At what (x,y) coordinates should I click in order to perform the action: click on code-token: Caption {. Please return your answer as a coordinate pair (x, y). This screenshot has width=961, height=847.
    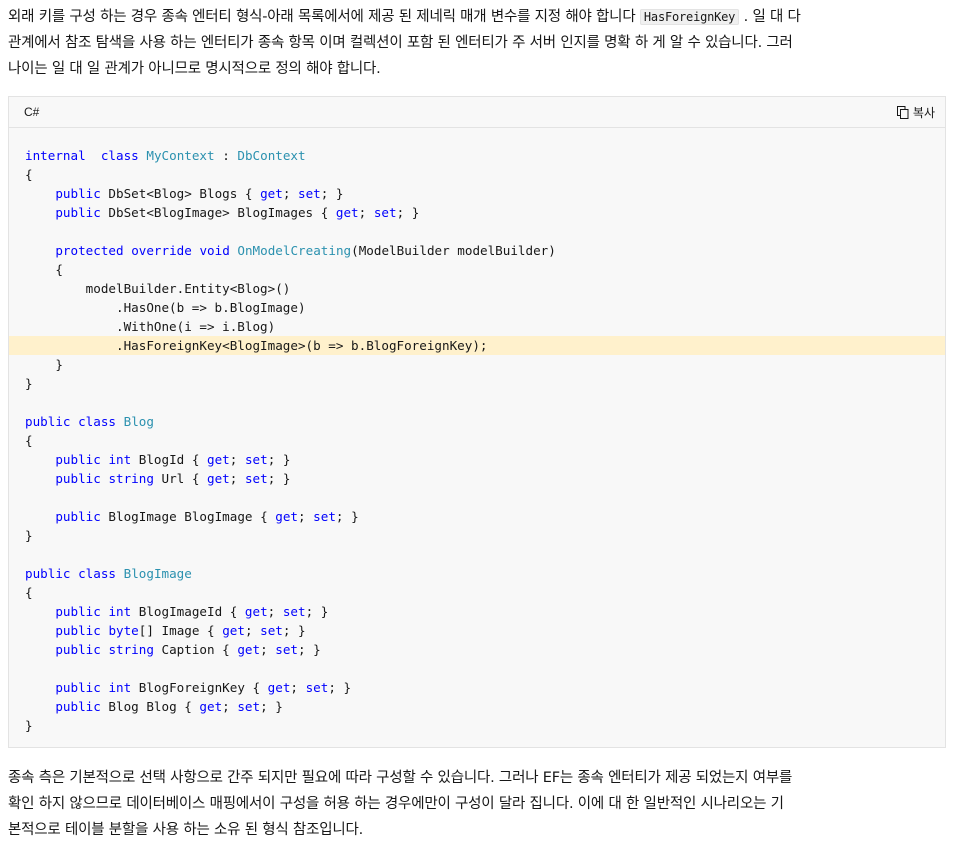
    Looking at the image, I should click on (195, 649).